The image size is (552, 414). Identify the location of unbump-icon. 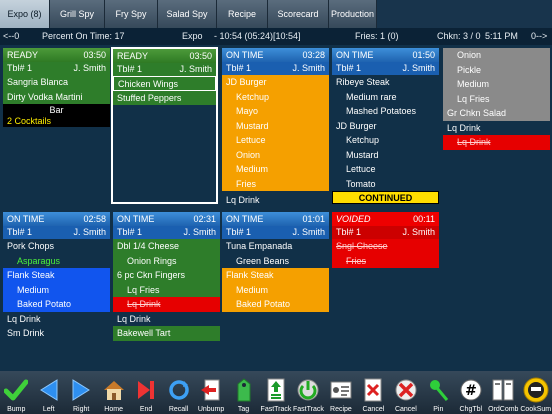
(211, 390).